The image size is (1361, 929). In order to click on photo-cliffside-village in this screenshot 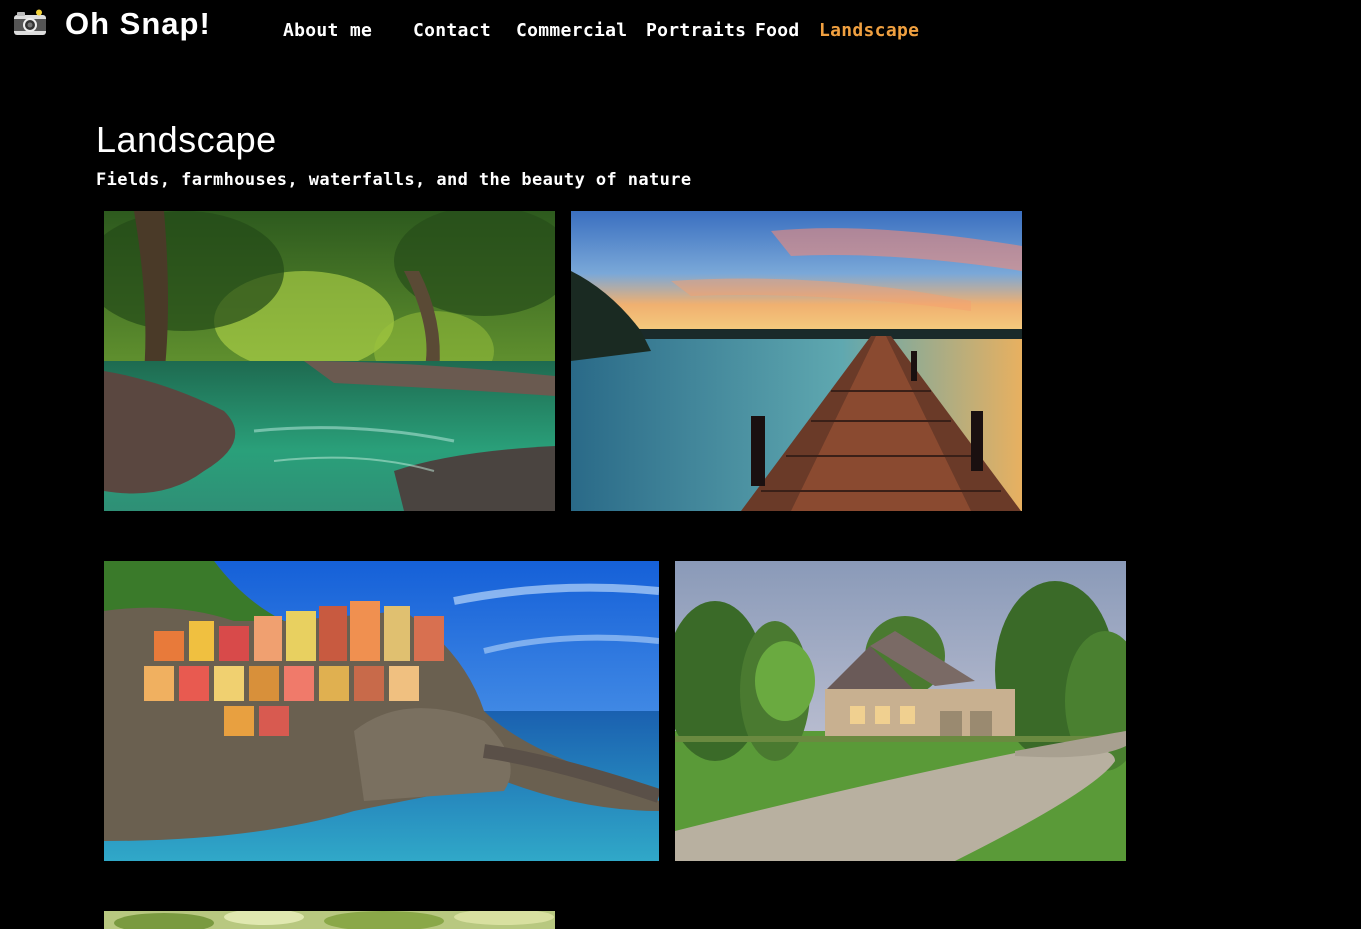, I will do `click(381, 711)`.